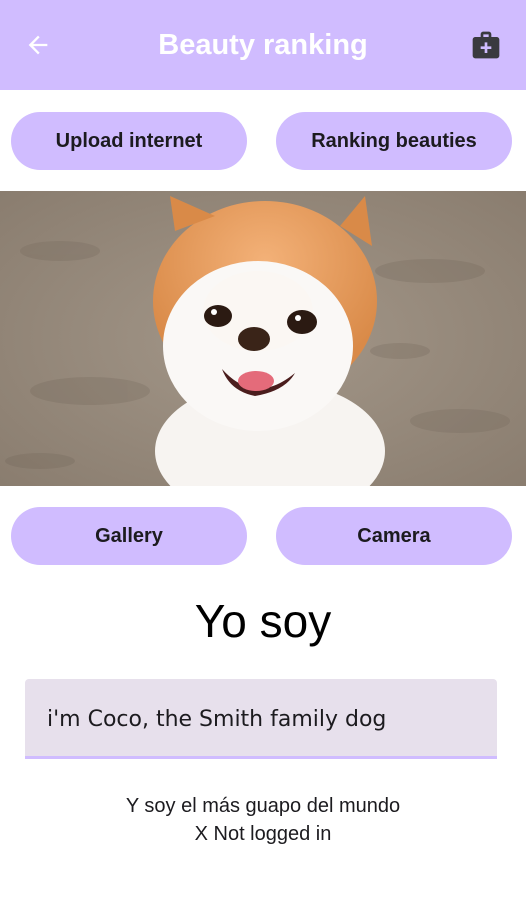 The width and height of the screenshot is (526, 901). What do you see at coordinates (263, 834) in the screenshot?
I see `login-status-text: X Not logged in` at bounding box center [263, 834].